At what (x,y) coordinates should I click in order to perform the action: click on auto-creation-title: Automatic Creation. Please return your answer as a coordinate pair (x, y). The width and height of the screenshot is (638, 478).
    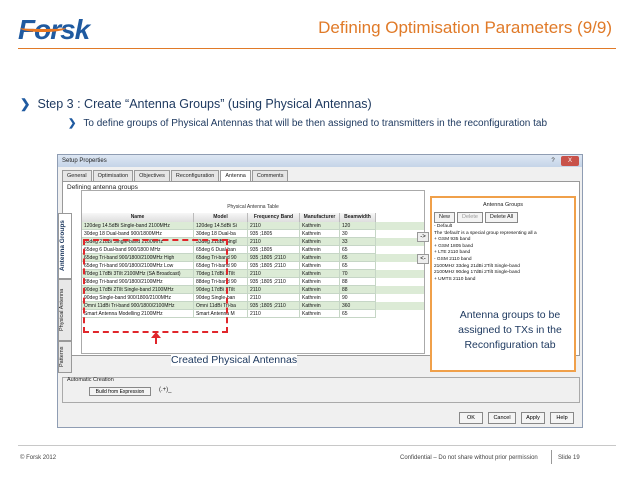
    Looking at the image, I should click on (90, 380).